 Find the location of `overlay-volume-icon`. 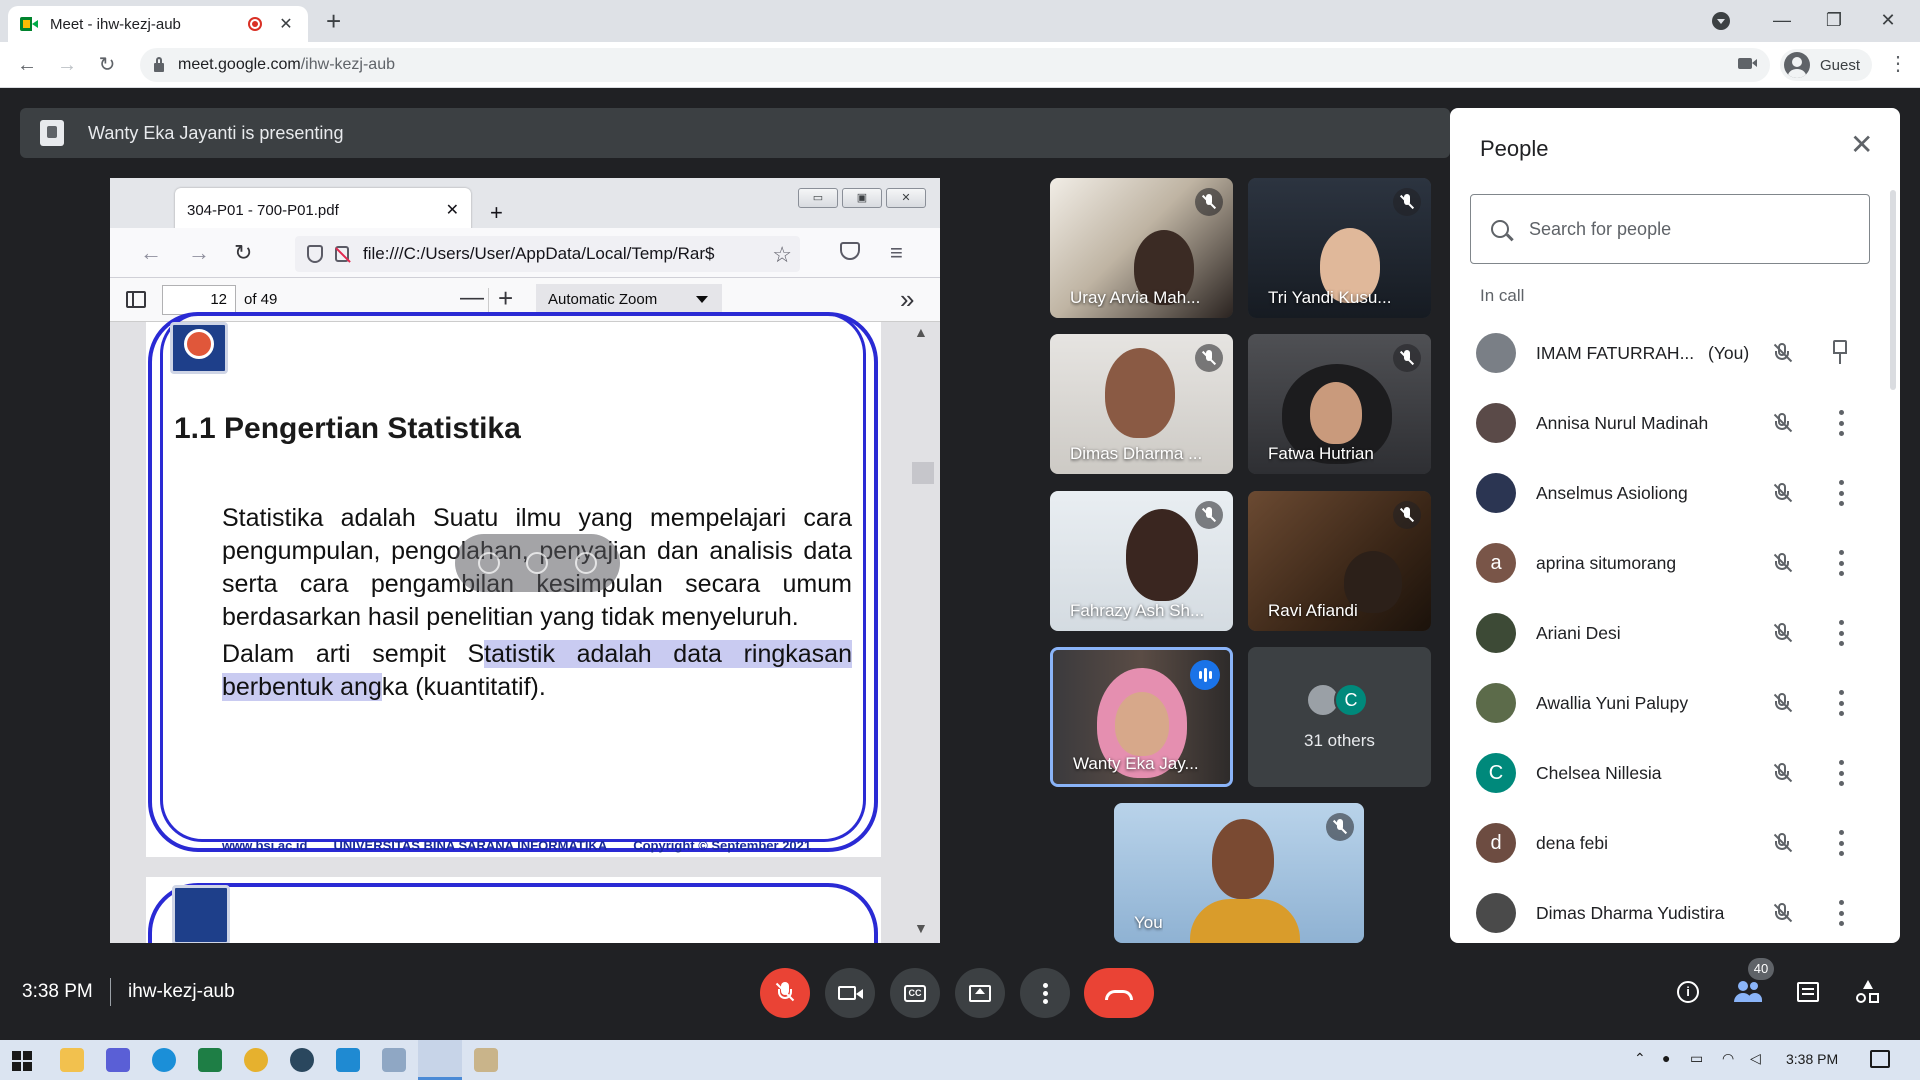

overlay-volume-icon is located at coordinates (537, 563).